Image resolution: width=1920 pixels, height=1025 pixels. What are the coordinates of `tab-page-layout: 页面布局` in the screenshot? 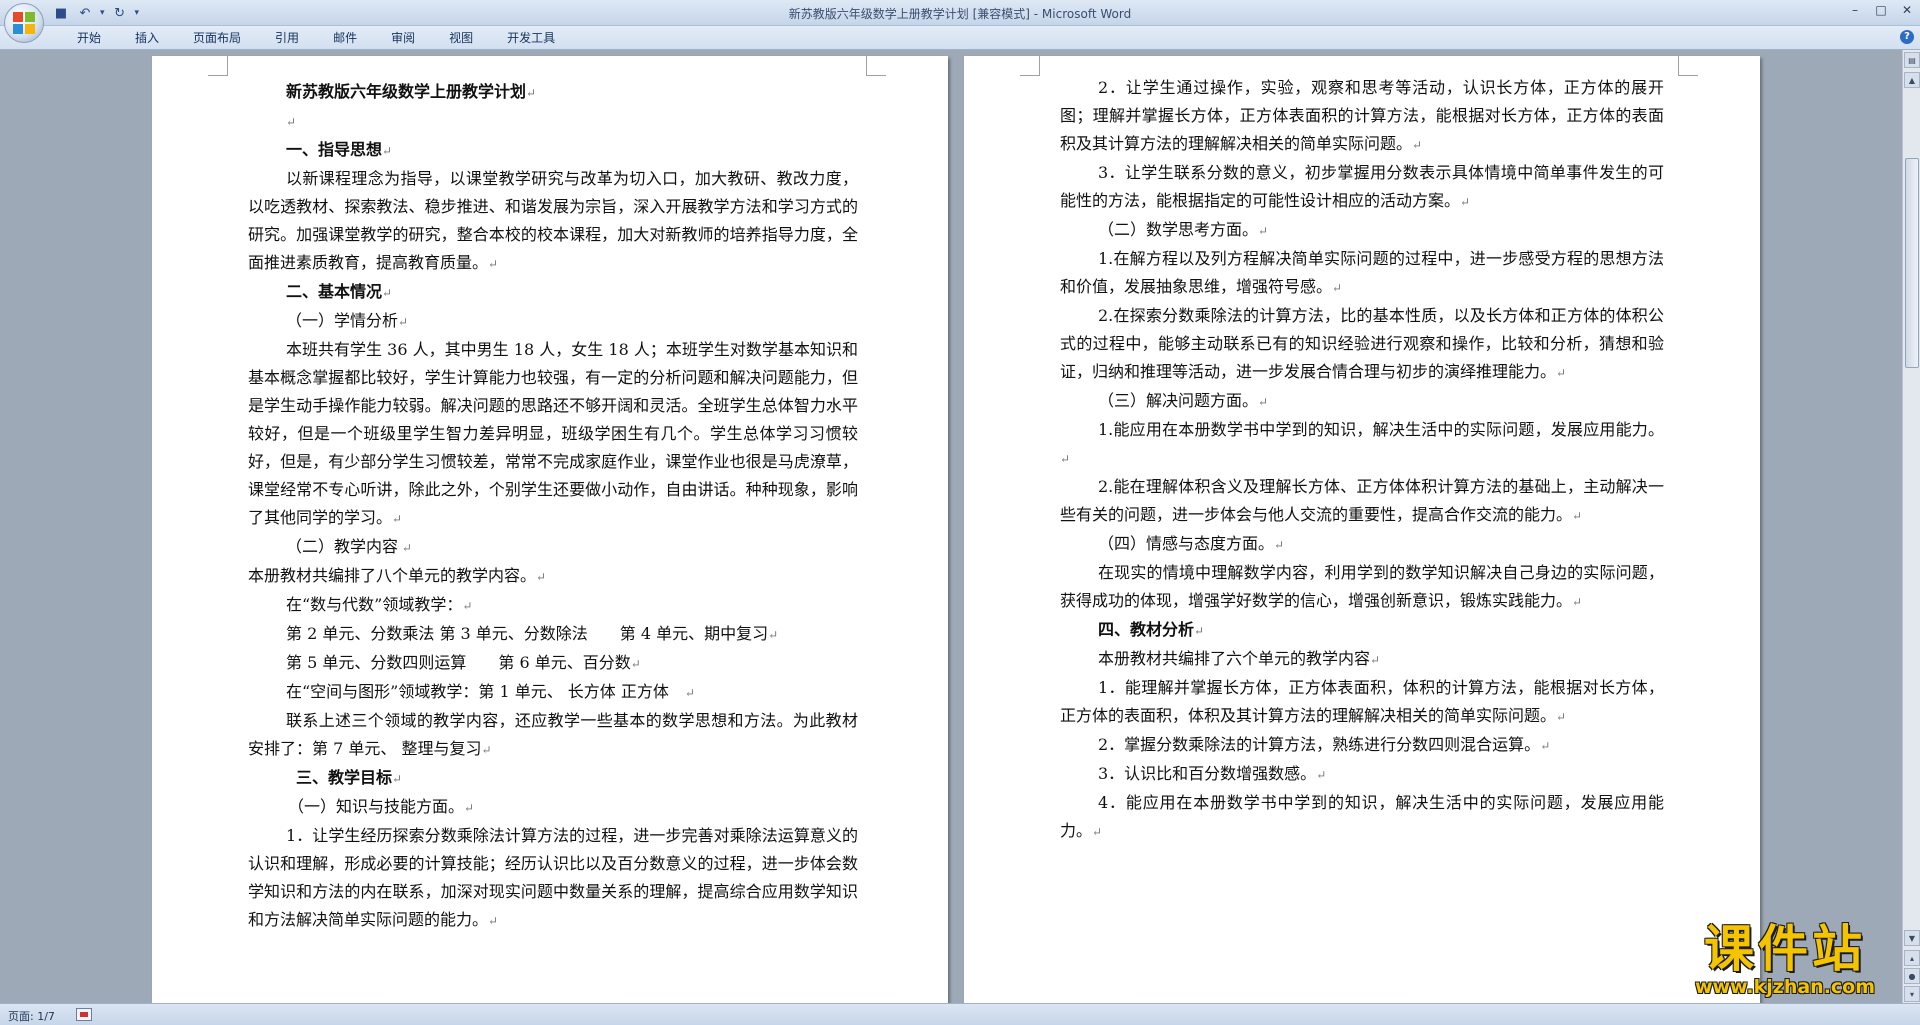 It's located at (217, 38).